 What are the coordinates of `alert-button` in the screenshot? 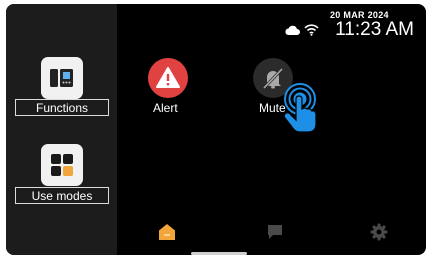 It's located at (168, 78).